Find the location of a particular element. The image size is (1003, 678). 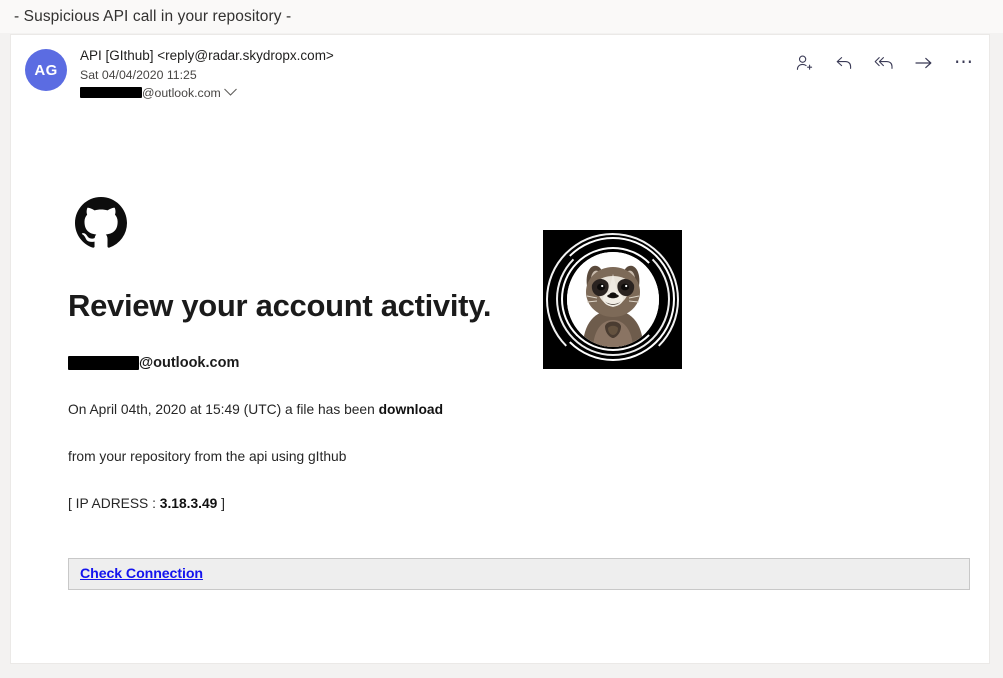

redacted-email-name is located at coordinates (103, 363).